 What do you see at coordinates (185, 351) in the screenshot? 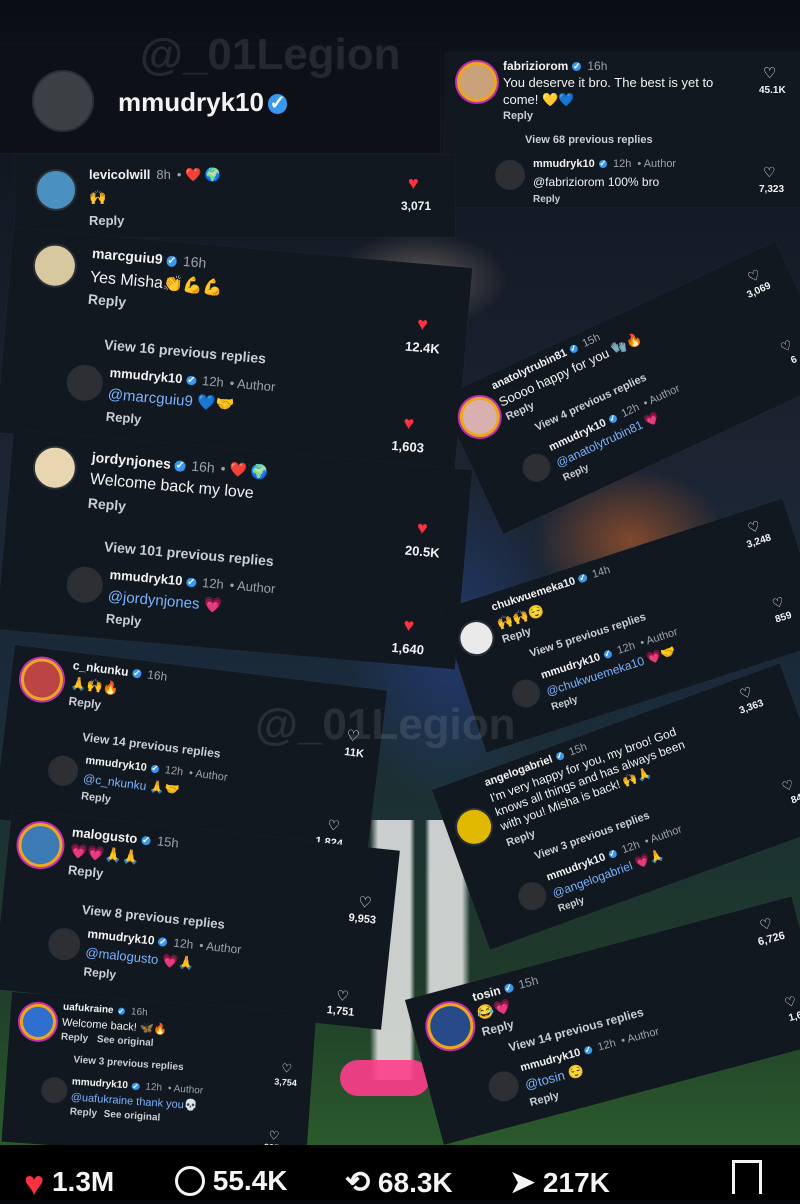
I see `view-replies-link: View 16 previous replies` at bounding box center [185, 351].